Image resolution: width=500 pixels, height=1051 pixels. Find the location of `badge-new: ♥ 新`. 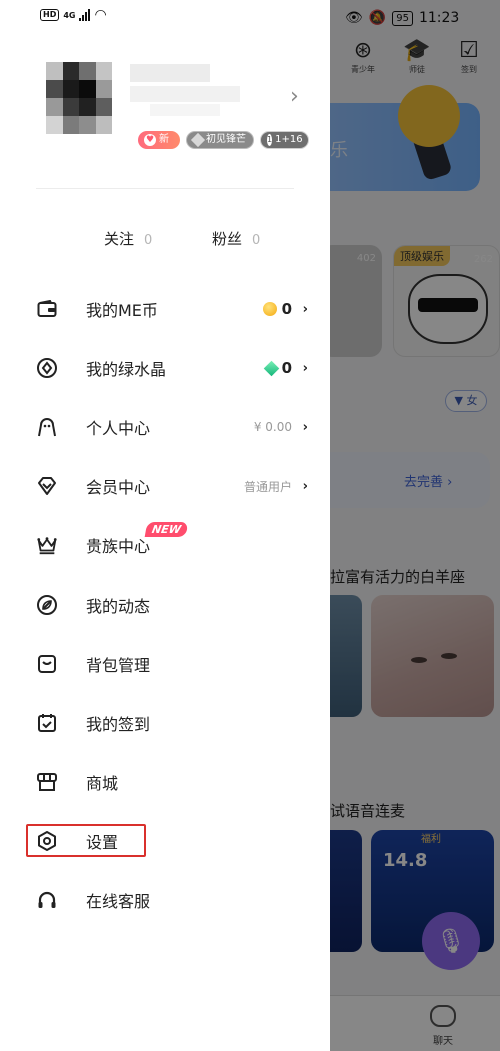

badge-new: ♥ 新 is located at coordinates (159, 140).